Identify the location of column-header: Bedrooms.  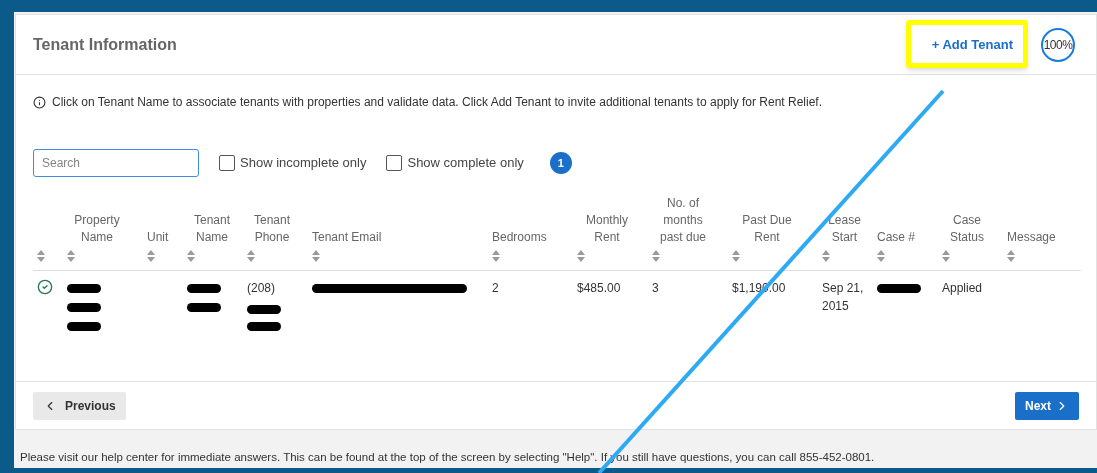
(519, 237).